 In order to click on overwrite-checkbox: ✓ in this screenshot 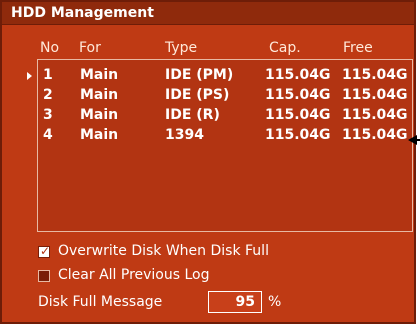, I will do `click(44, 251)`.